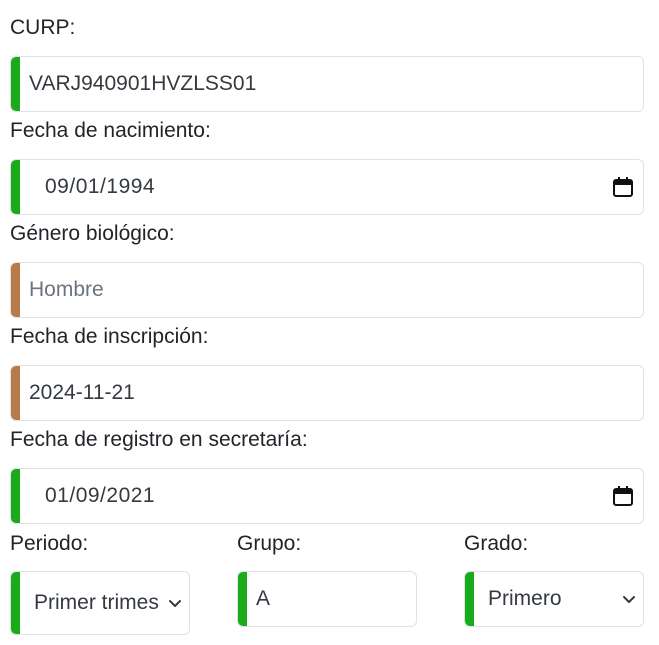 The image size is (659, 645). Describe the element at coordinates (92, 233) in the screenshot. I see `gender-label: Género biológico:` at that location.